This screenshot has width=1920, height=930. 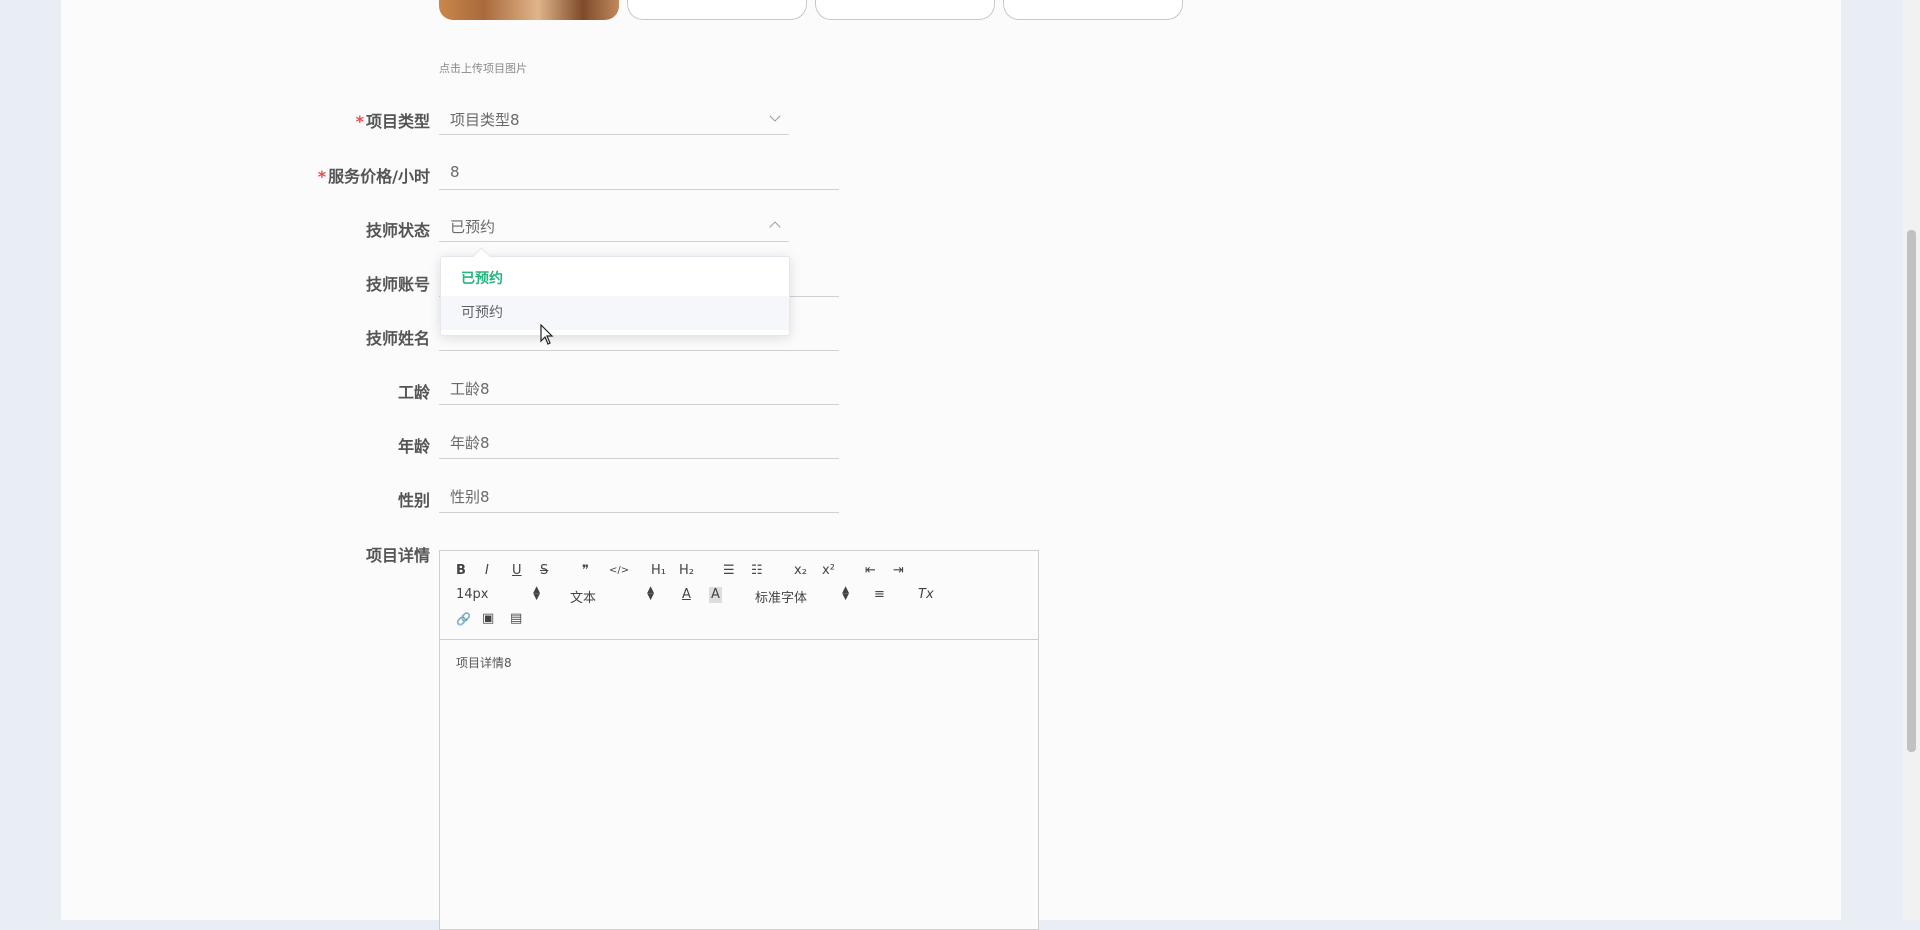 I want to click on bold-button: B, so click(x=461, y=571).